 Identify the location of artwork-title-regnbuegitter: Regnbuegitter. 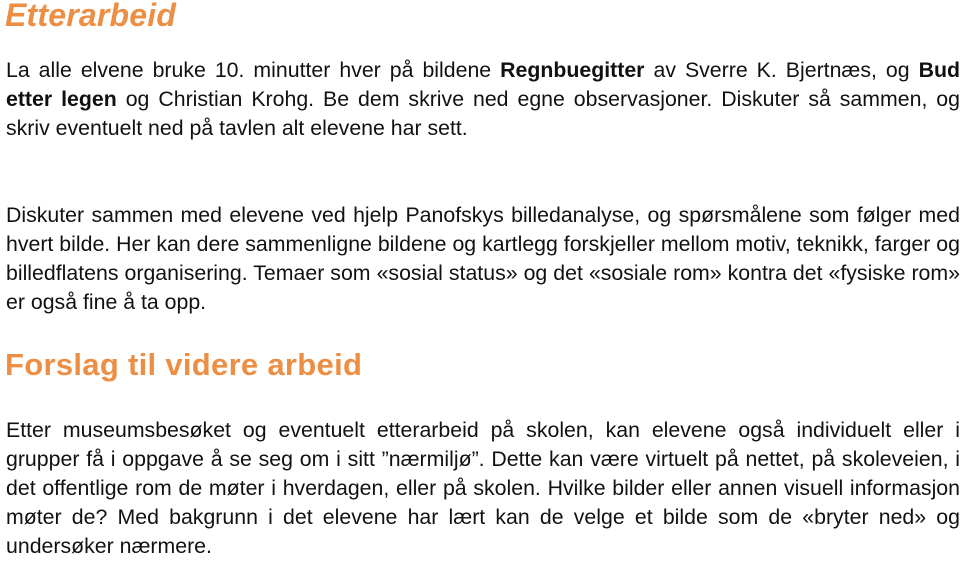
(572, 70).